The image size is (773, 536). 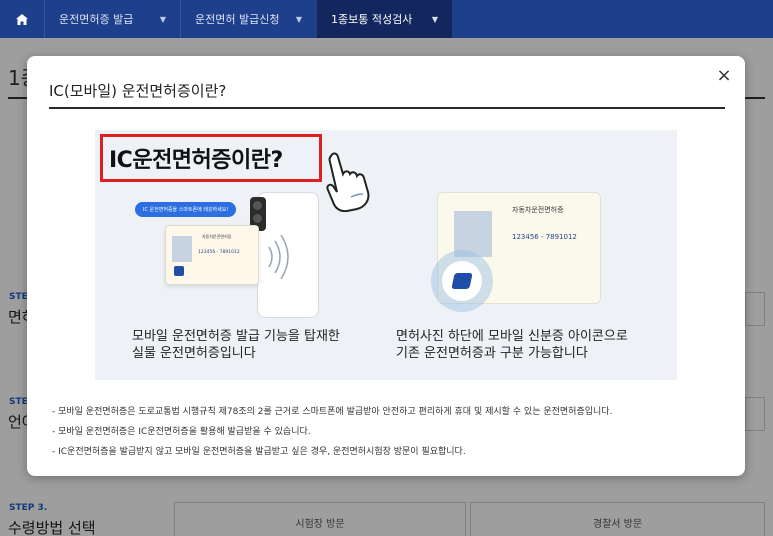 What do you see at coordinates (387, 108) in the screenshot?
I see `modal-title-divider` at bounding box center [387, 108].